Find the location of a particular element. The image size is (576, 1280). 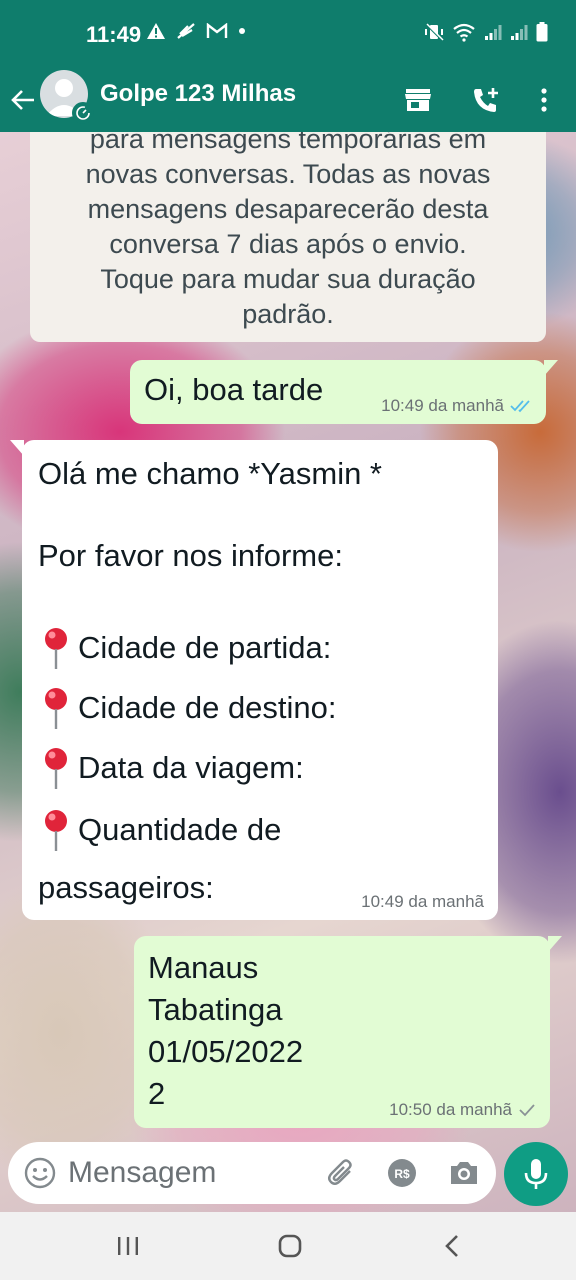

message-composer: Mensagem R$ is located at coordinates (252, 1173).